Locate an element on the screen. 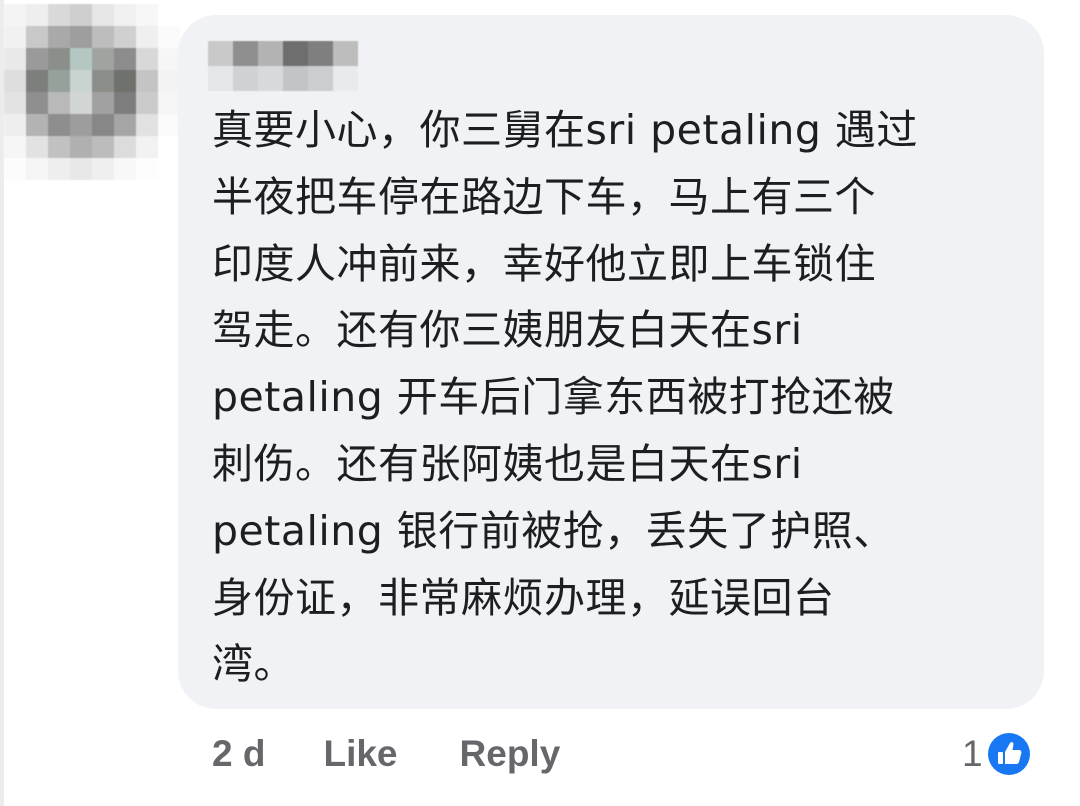 The image size is (1080, 806). comment-actions: 2 d Like Reply is located at coordinates (386, 754).